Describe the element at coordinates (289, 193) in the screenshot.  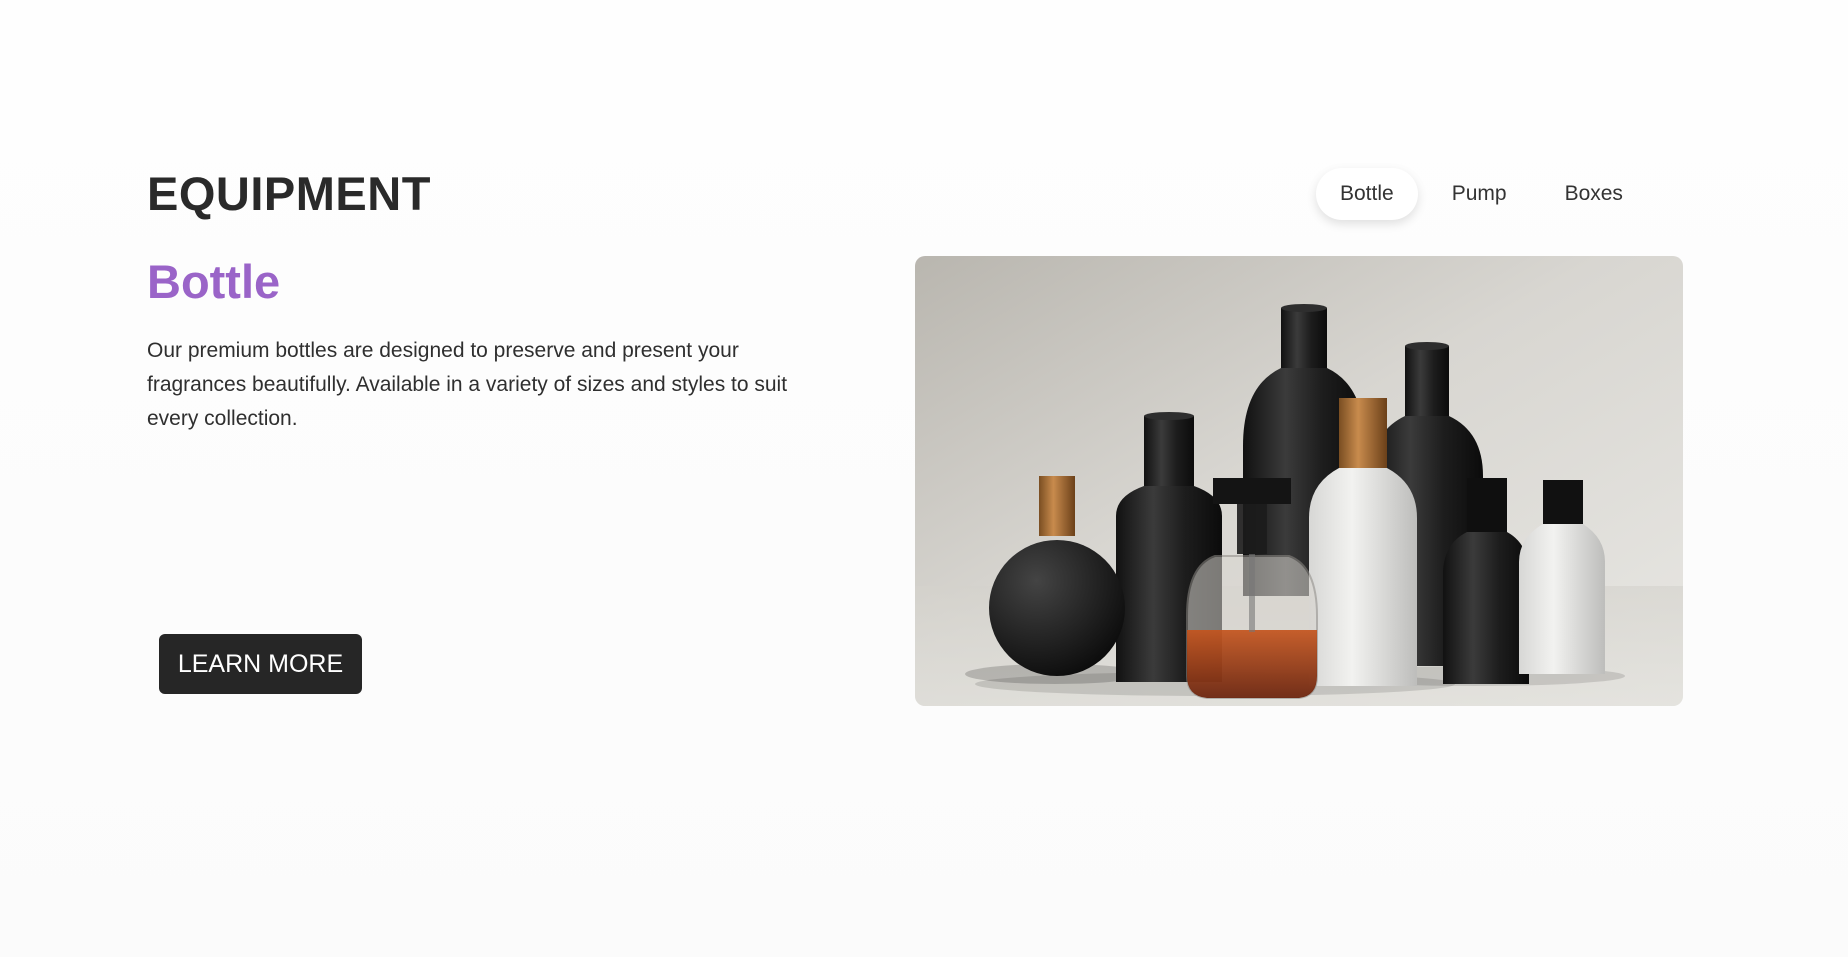
I see `section-title: EQUIPMENT` at that location.